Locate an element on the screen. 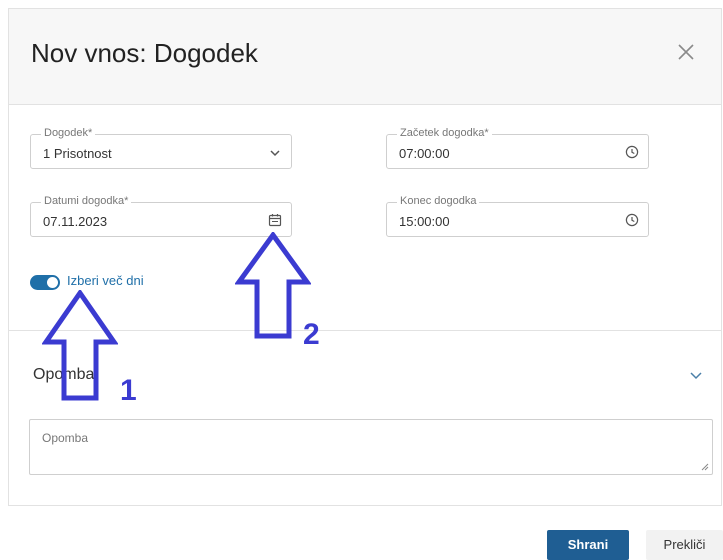 The image size is (723, 560). multi-day-toggle is located at coordinates (45, 282).